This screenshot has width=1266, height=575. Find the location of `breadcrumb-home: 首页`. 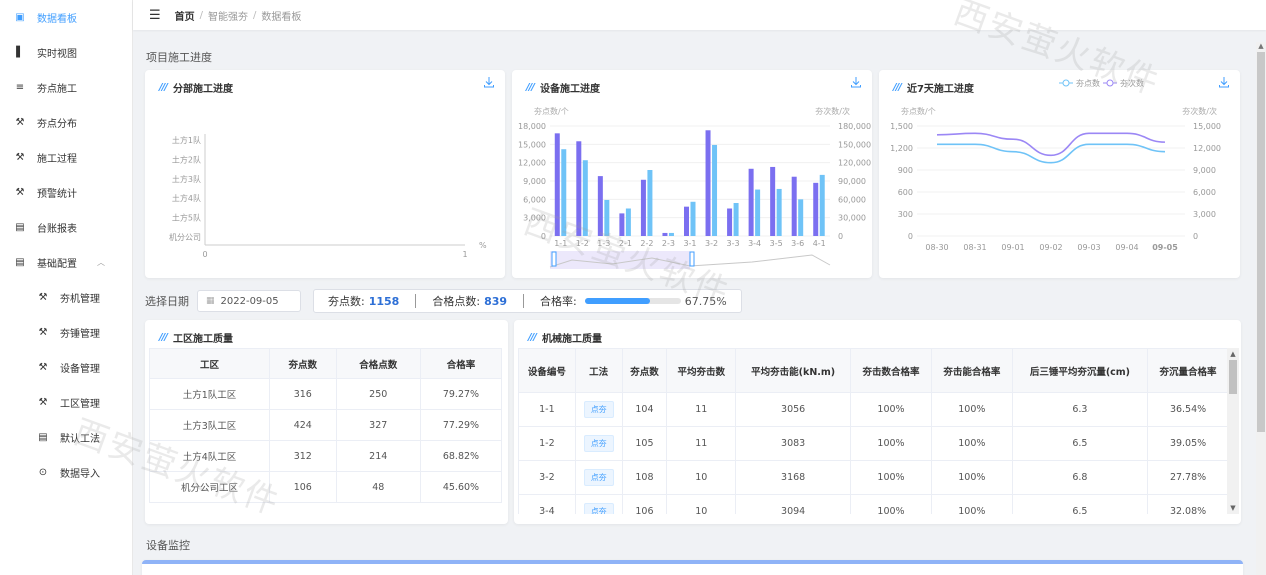

breadcrumb-home: 首页 is located at coordinates (185, 15).